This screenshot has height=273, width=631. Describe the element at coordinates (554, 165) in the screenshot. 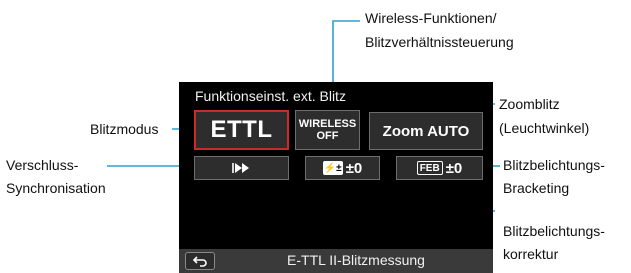

I see `feb-callout-label-1: Blitzbelichtungs-` at that location.